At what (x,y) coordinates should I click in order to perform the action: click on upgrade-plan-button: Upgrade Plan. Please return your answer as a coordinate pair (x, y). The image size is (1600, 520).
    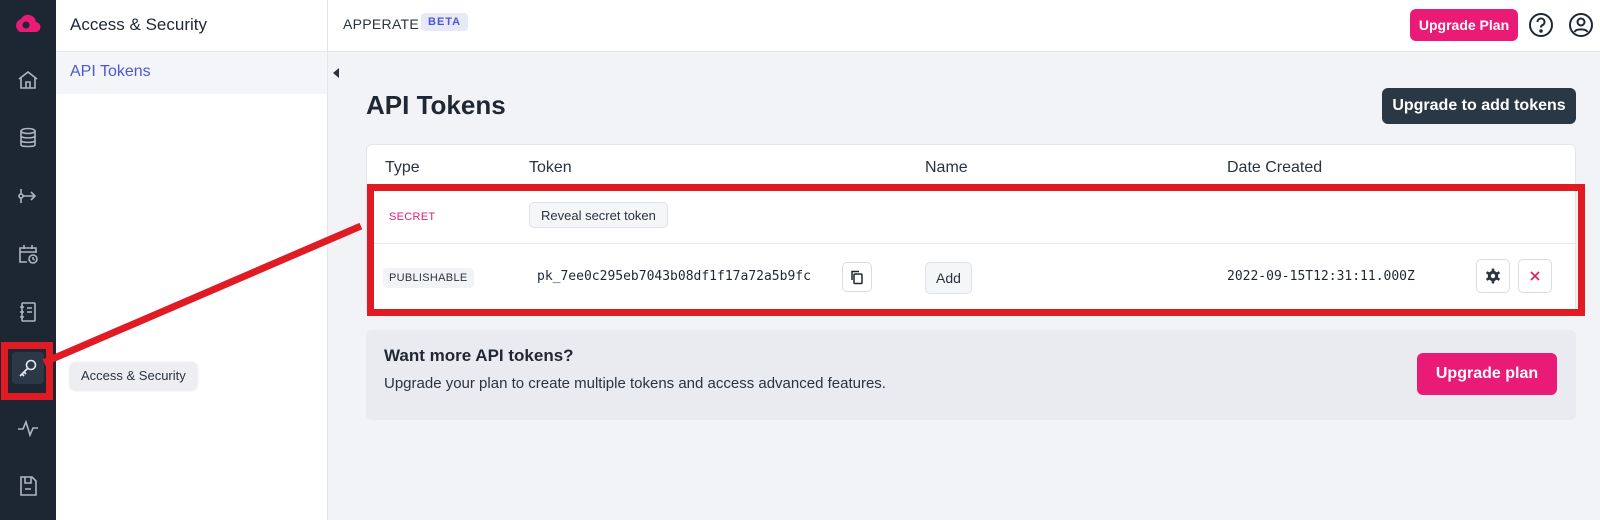
    Looking at the image, I should click on (1464, 25).